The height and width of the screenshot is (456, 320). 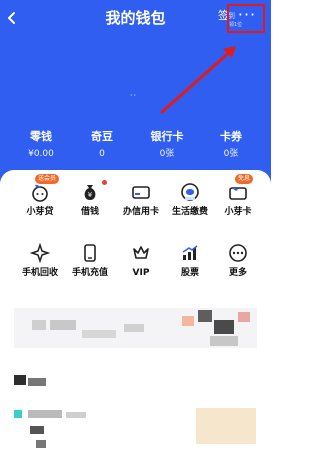 What do you see at coordinates (238, 212) in the screenshot?
I see `service-label: 小芽卡` at bounding box center [238, 212].